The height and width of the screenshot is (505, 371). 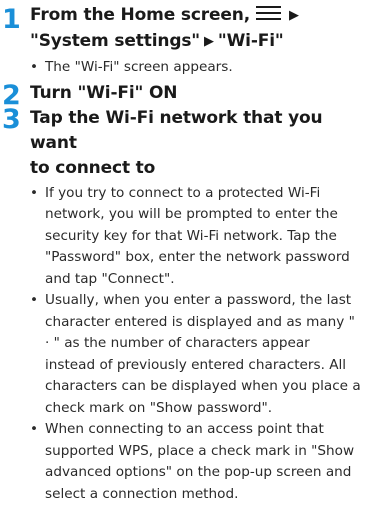 I want to click on bullet-list: • The "Wi-Fi" screen appears., so click(x=200, y=68).